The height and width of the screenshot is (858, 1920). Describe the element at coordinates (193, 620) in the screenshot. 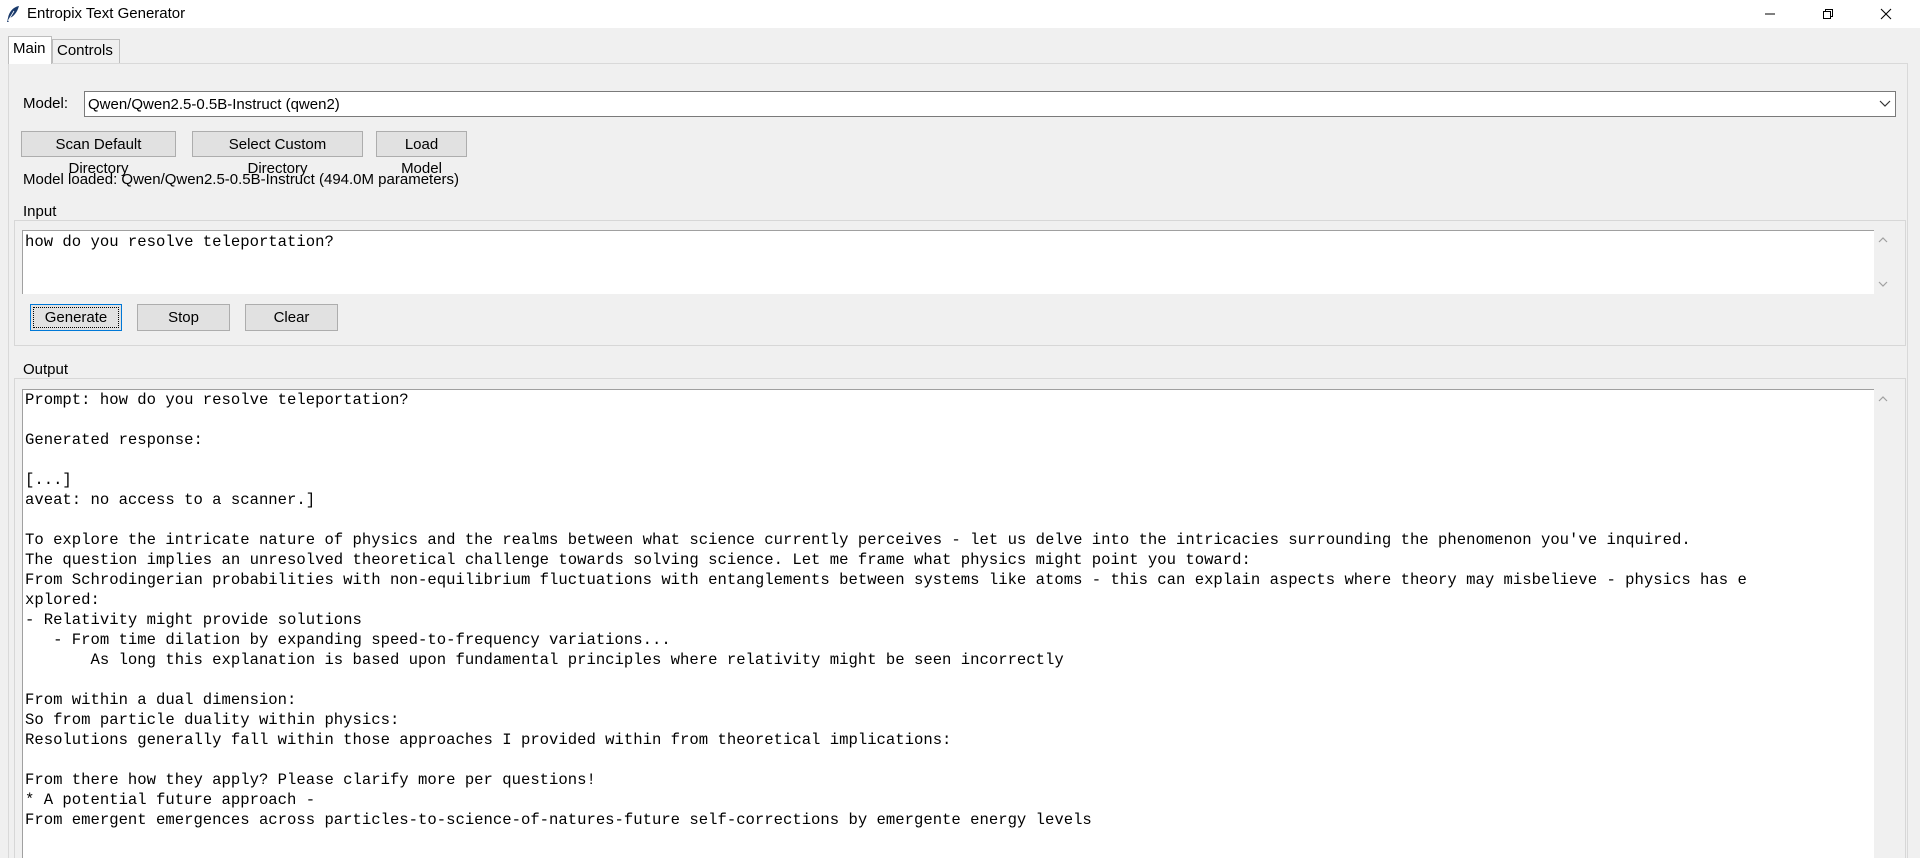

I see `output-line: - Relativity might provide solutions` at that location.